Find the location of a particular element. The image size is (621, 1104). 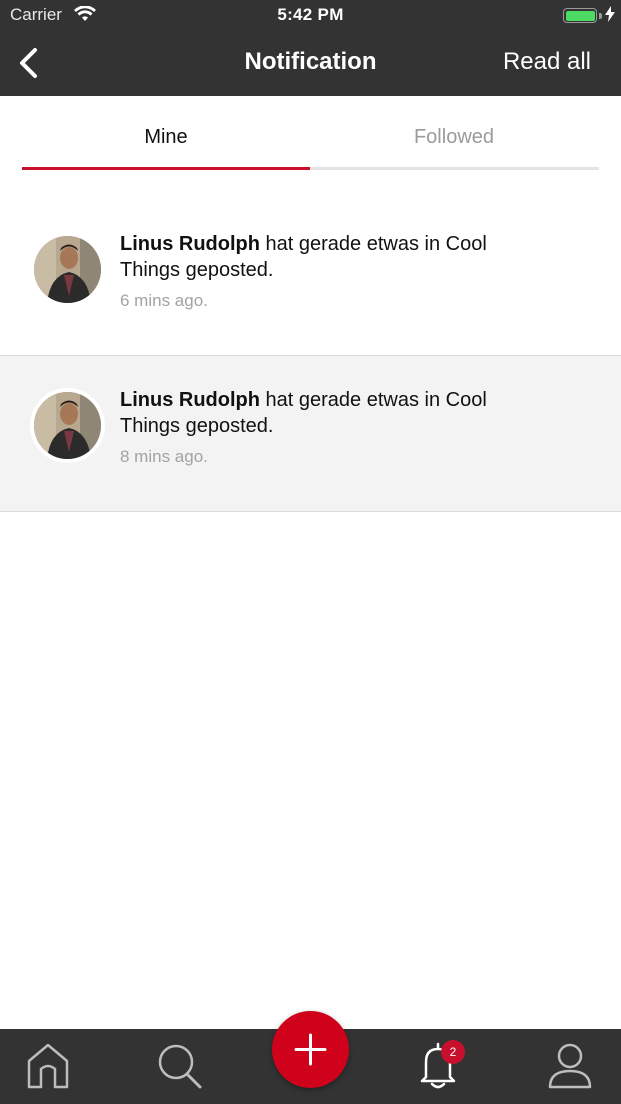

status-bar: Carrier 5:42 PM is located at coordinates (310, 16).